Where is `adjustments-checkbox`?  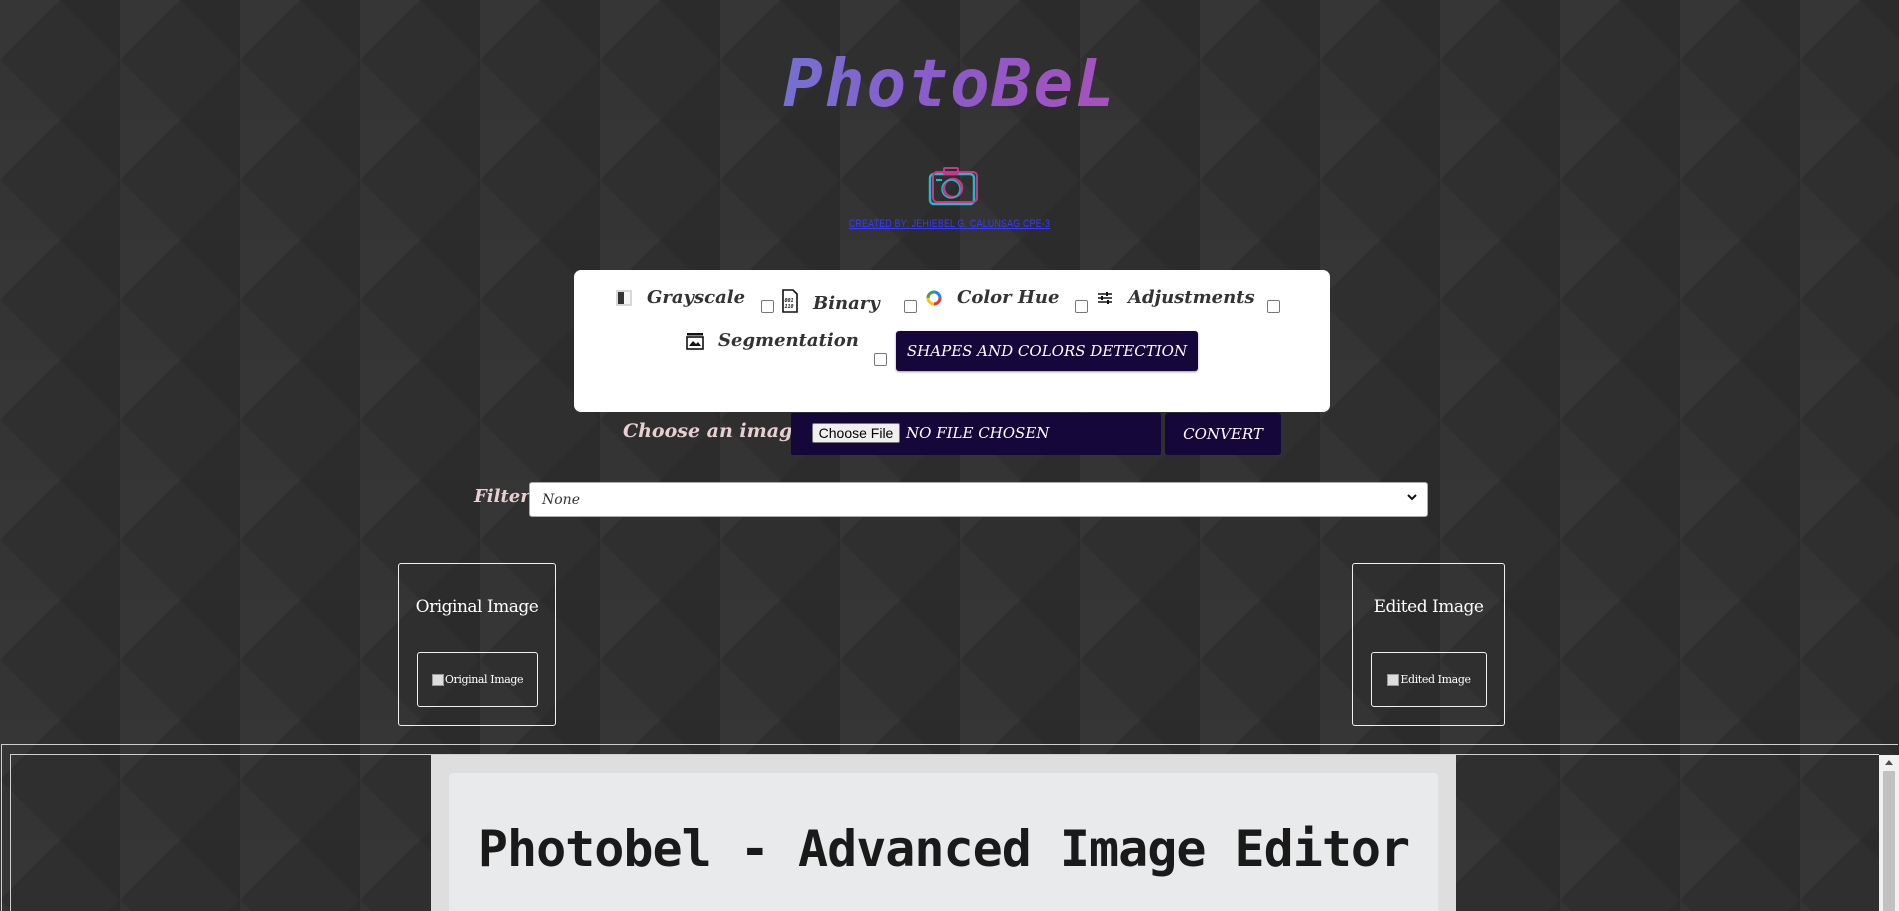 adjustments-checkbox is located at coordinates (1273, 306).